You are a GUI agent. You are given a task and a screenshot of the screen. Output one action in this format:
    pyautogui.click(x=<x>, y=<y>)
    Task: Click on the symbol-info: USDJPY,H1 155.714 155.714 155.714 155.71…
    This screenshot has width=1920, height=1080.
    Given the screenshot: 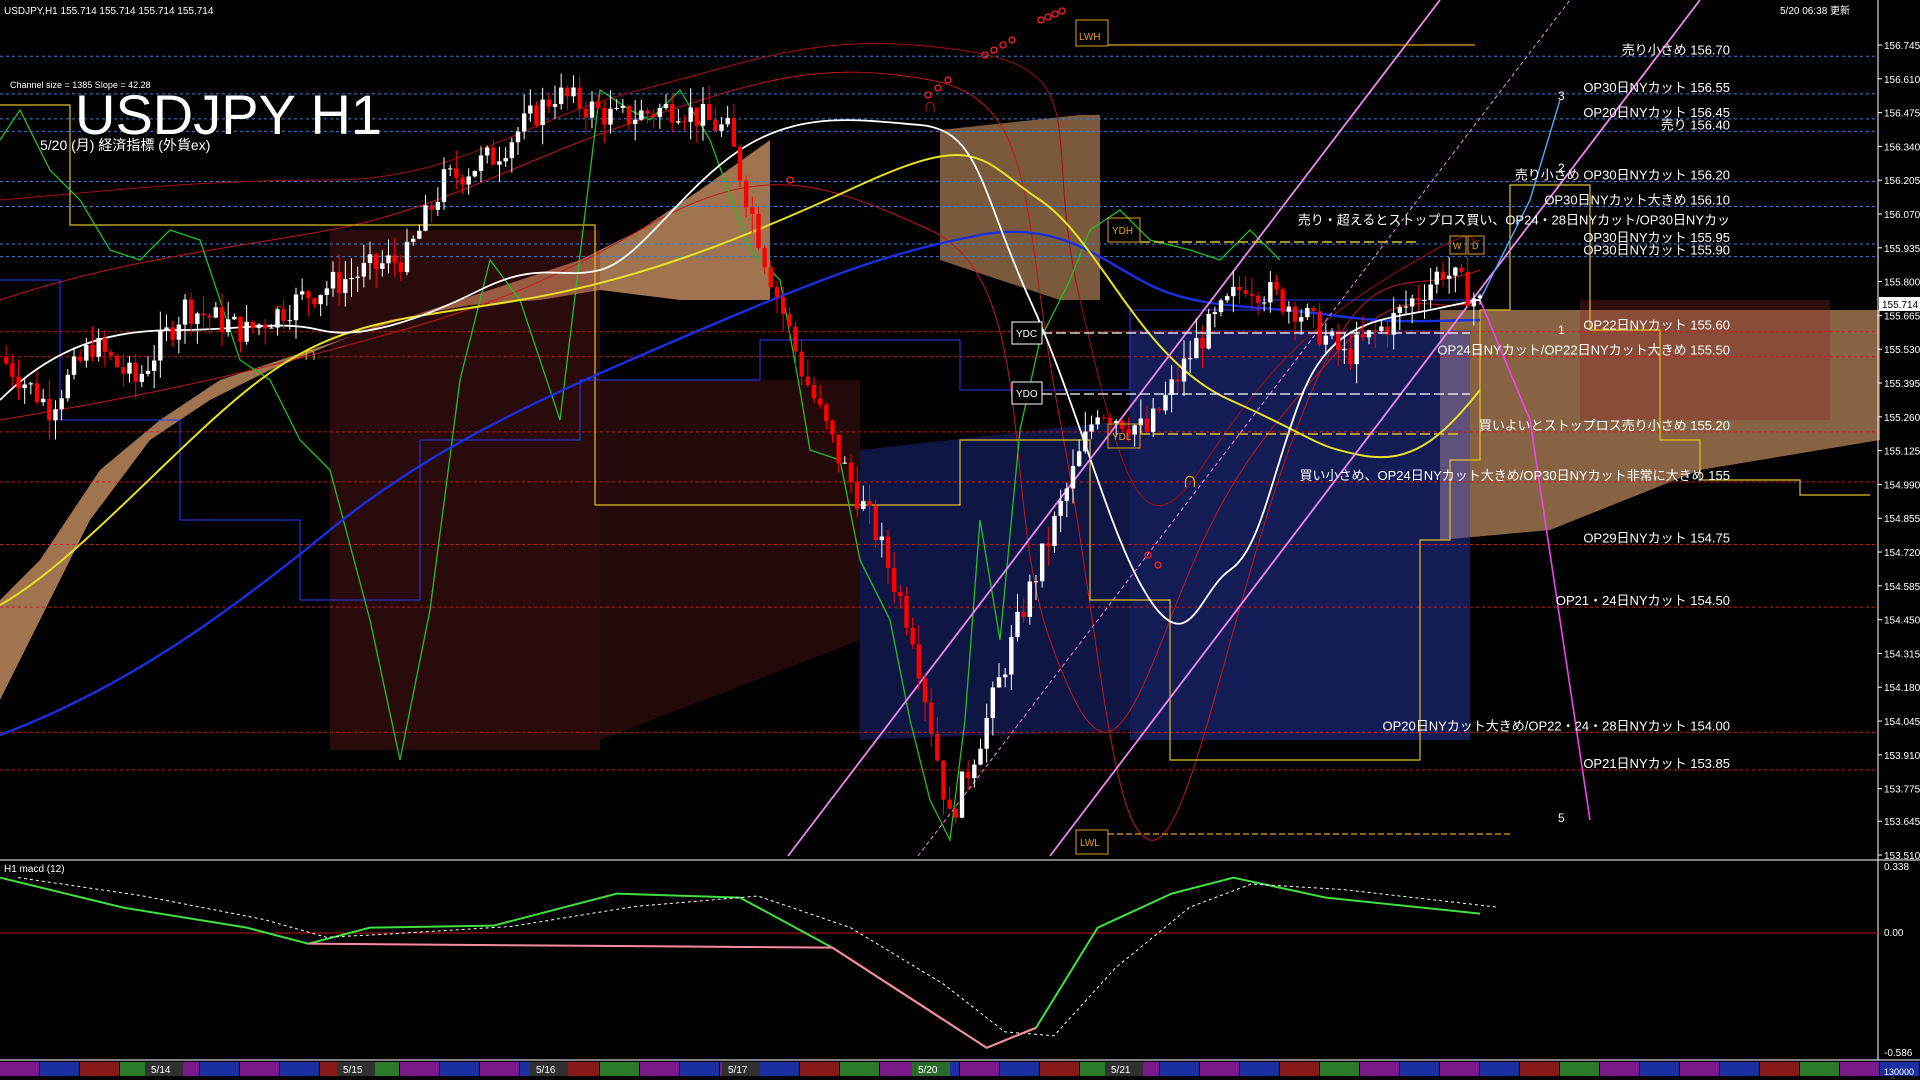 What is the action you would take?
    pyautogui.click(x=109, y=11)
    